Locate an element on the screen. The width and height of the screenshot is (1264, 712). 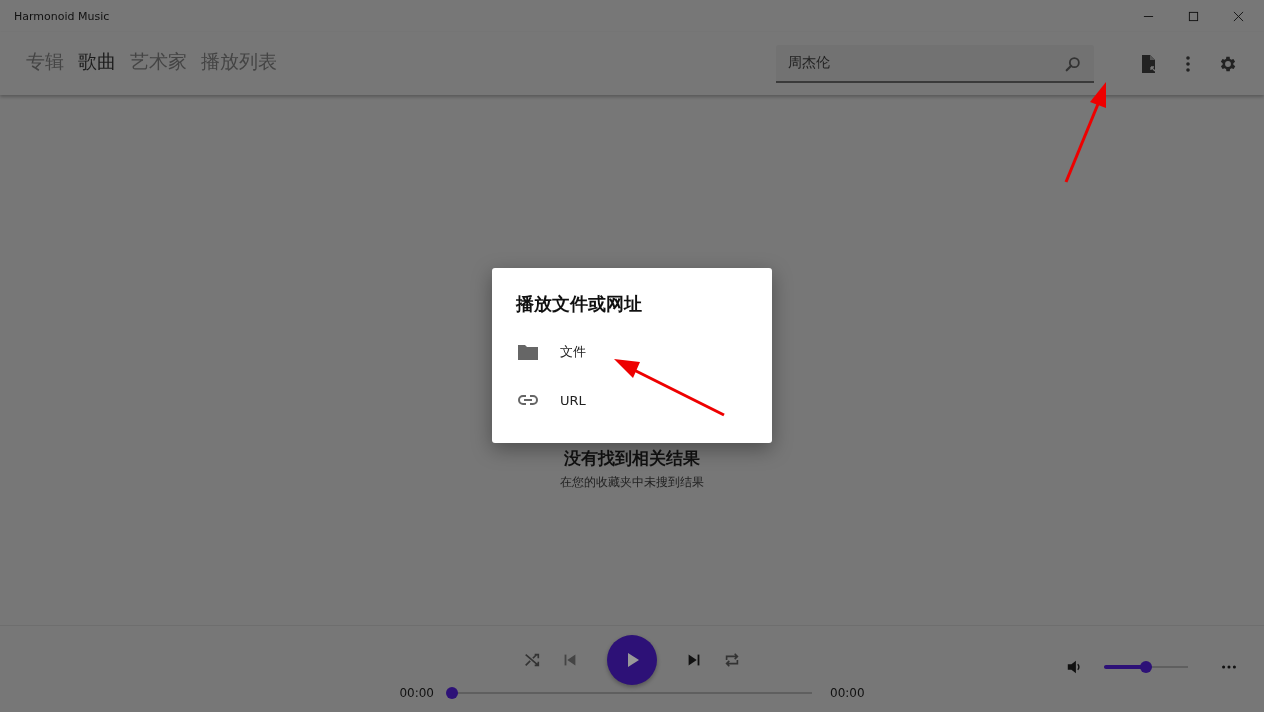
empty-title: 没有找到相关结果 is located at coordinates (632, 458).